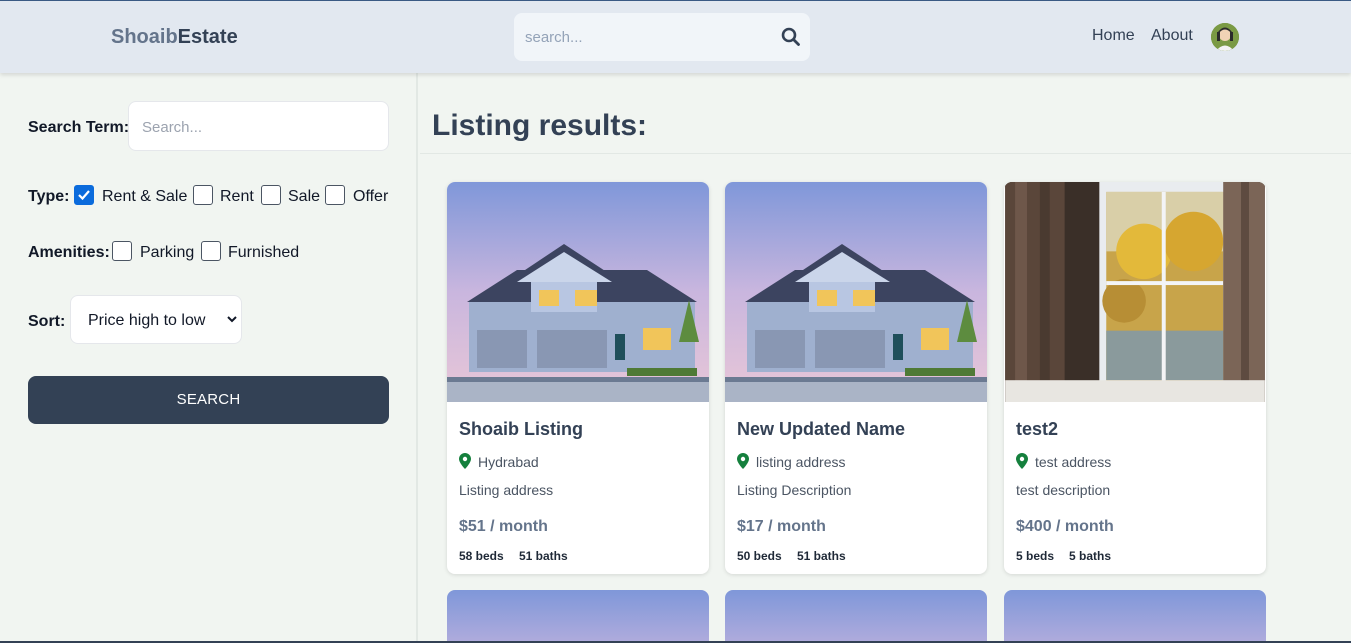  What do you see at coordinates (208, 400) in the screenshot?
I see `search-button: SEARCH` at bounding box center [208, 400].